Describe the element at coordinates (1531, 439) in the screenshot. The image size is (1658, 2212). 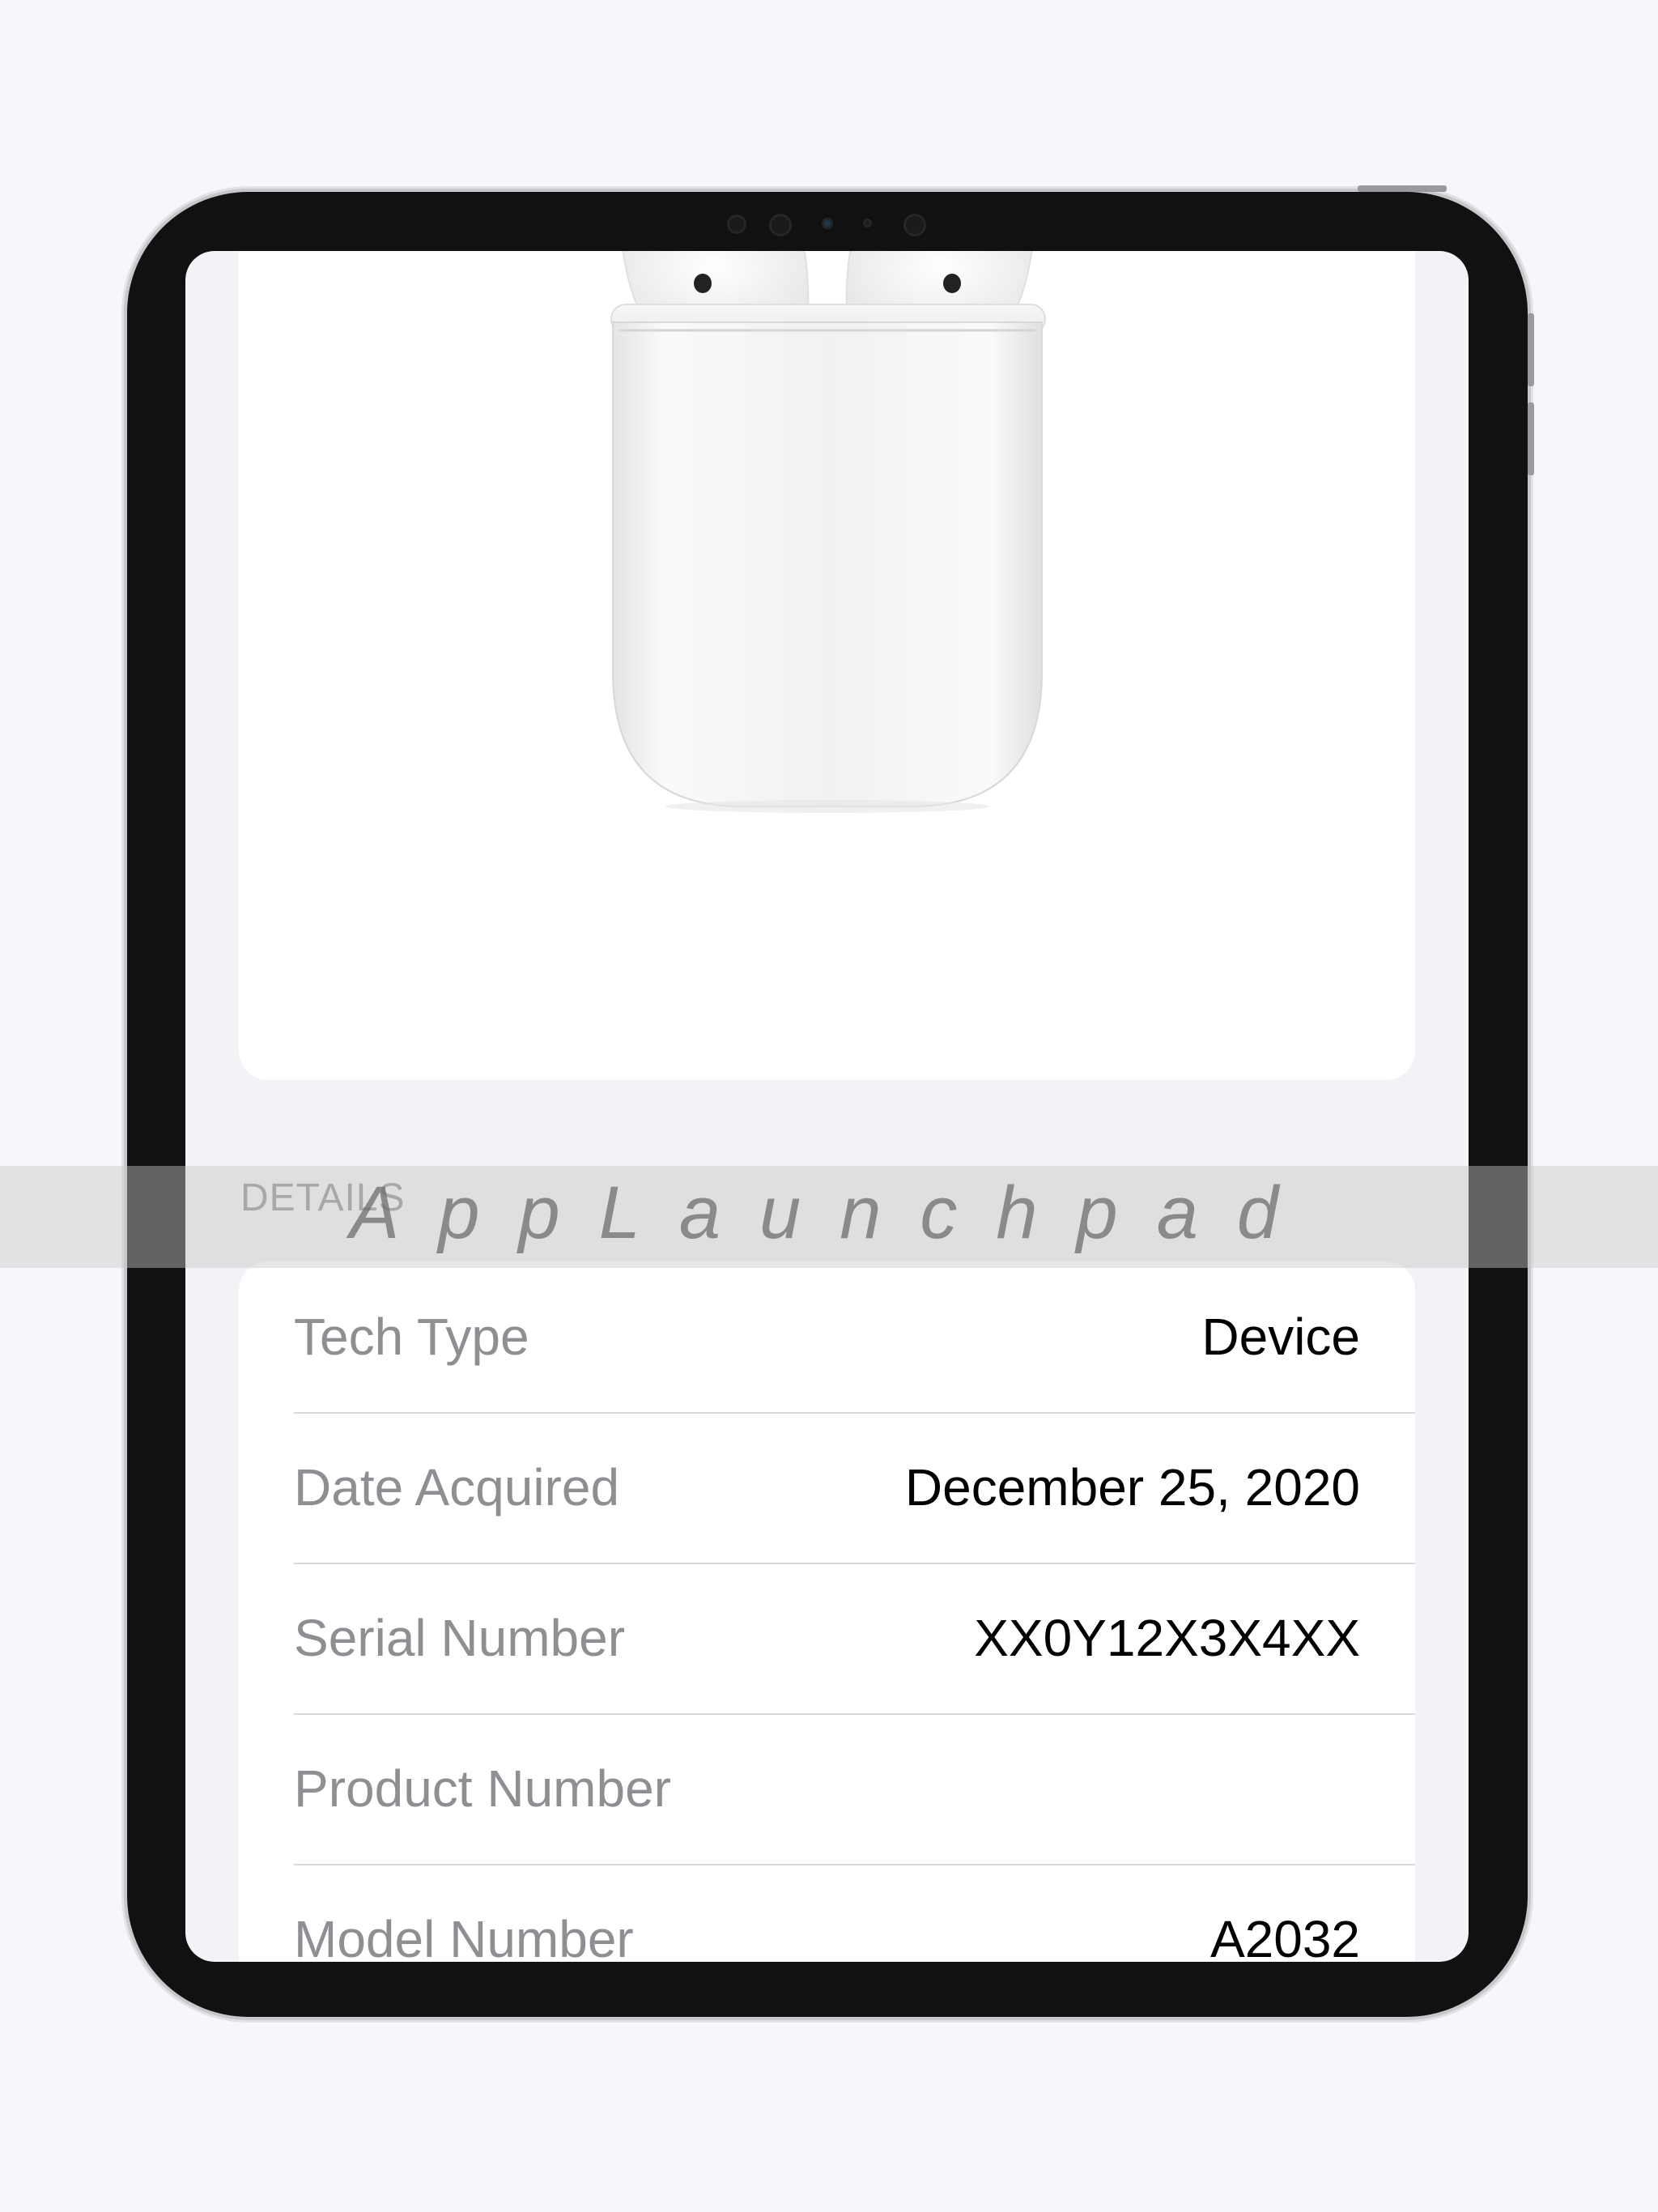
I see `volume-down-button` at that location.